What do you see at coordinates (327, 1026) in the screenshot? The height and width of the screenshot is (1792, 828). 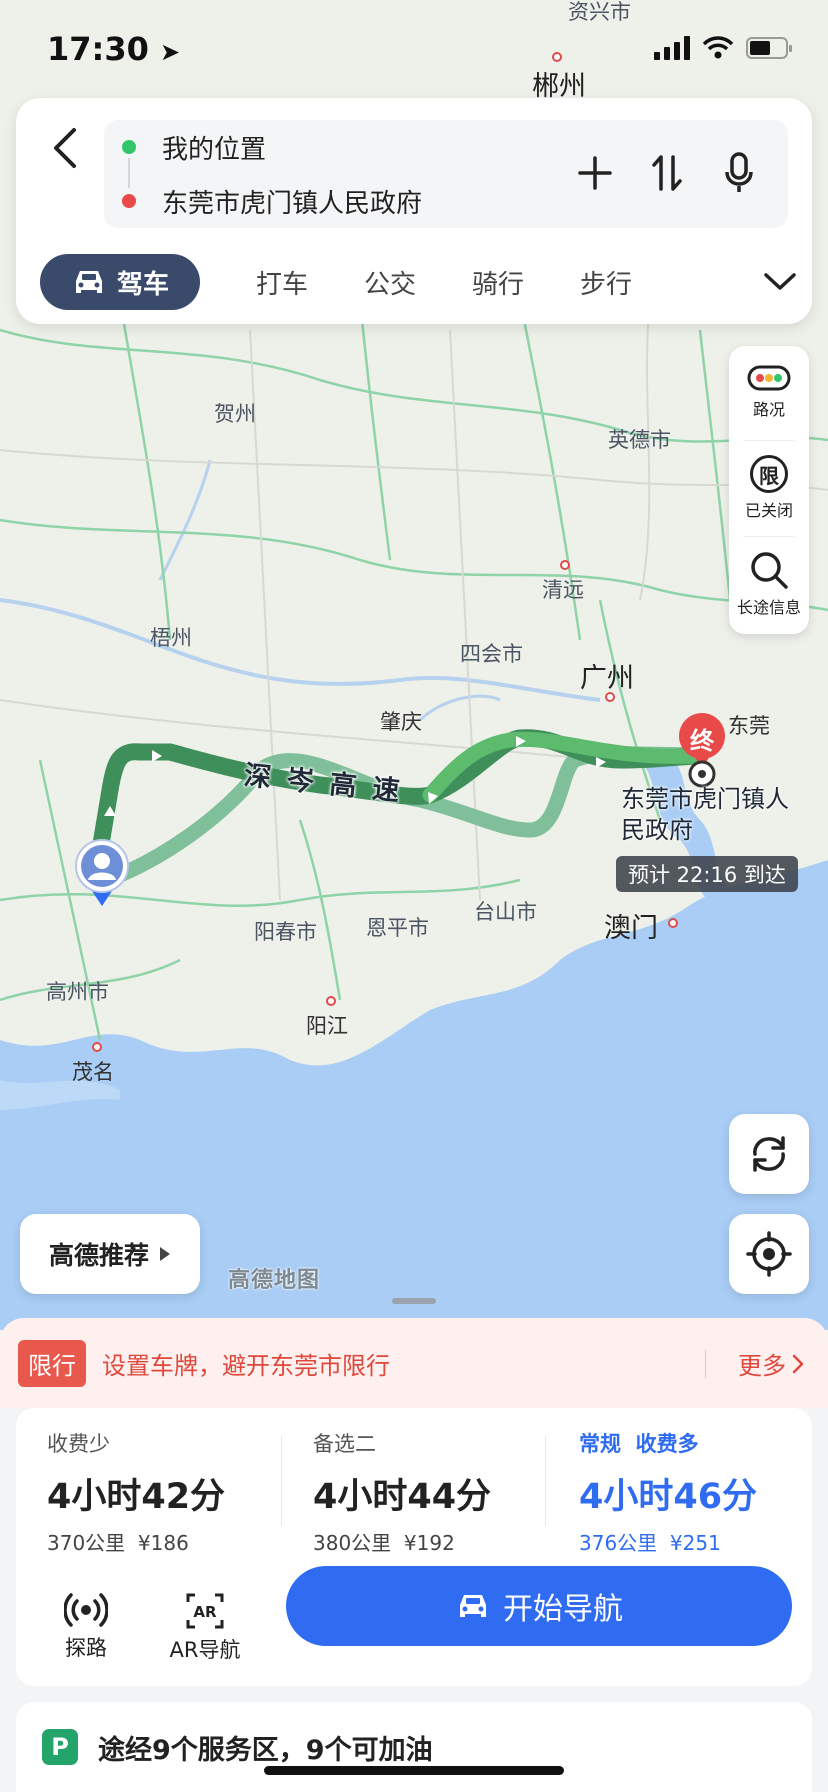 I see `map-label-city: 阳江` at bounding box center [327, 1026].